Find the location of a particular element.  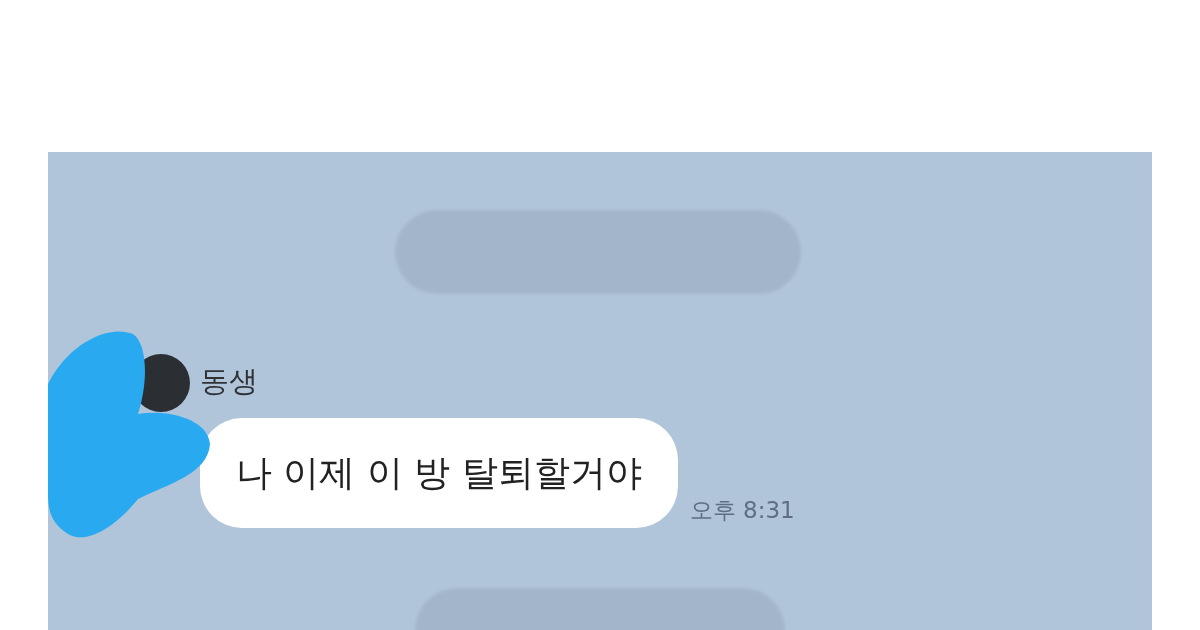

message-time: 오후 8:31 is located at coordinates (742, 510).